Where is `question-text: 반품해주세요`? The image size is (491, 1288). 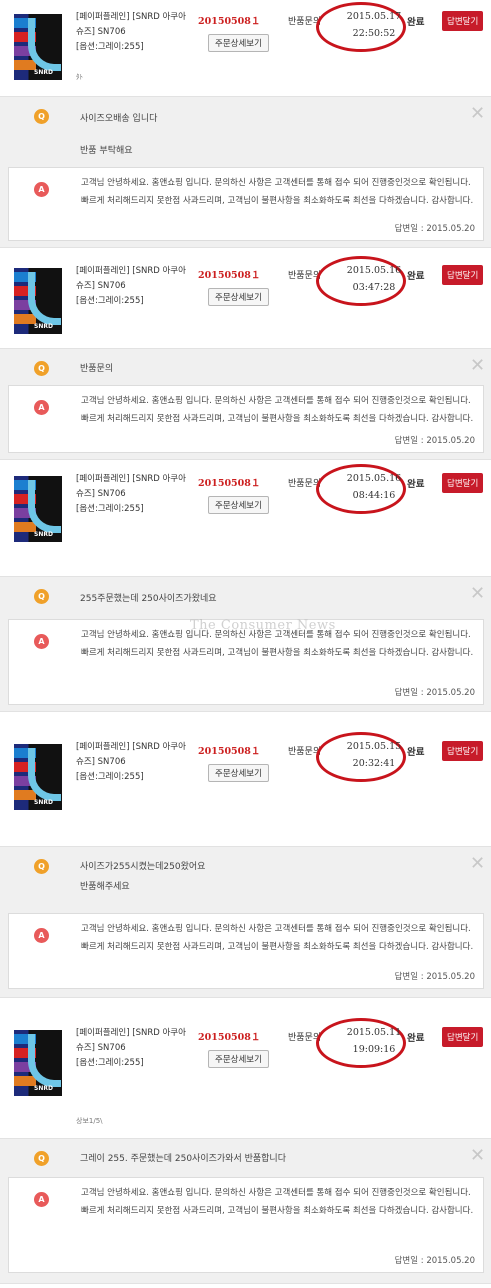 question-text: 반품해주세요 is located at coordinates (105, 887).